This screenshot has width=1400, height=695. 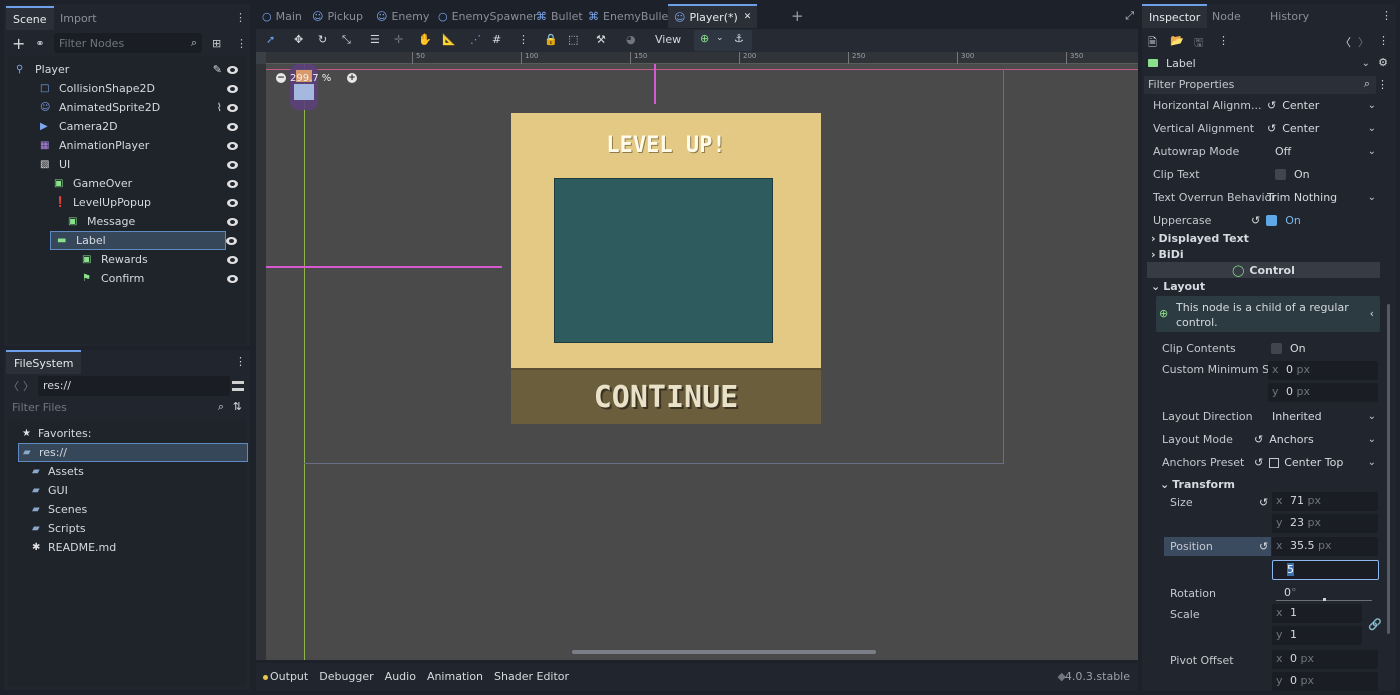 I want to click on prop-clip-text: Clip Text On, so click(x=1264, y=174).